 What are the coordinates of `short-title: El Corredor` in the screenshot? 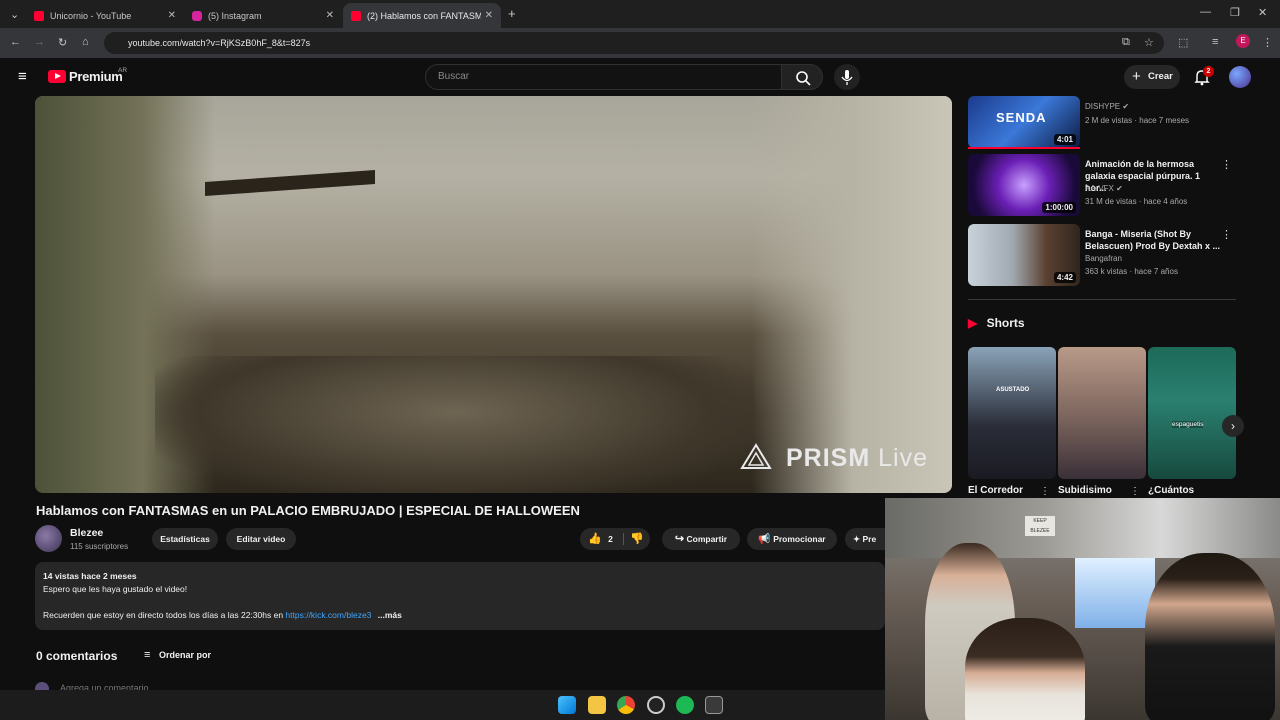 It's located at (995, 490).